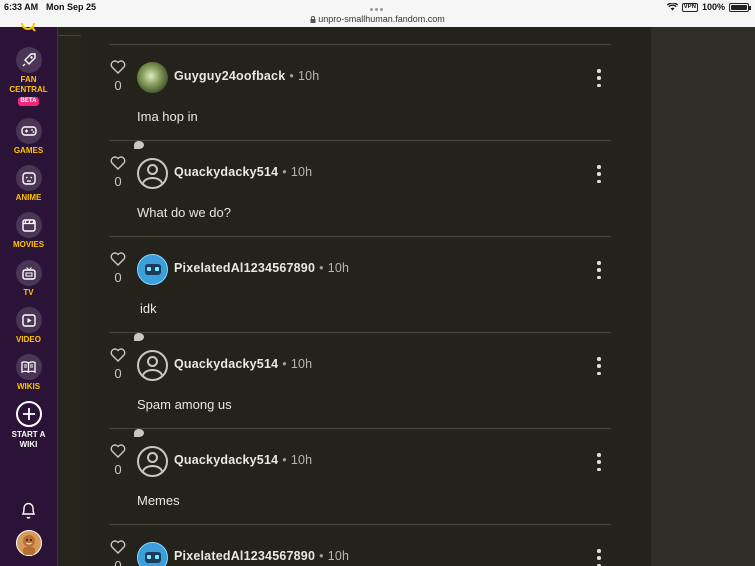  Describe the element at coordinates (360, 92) in the screenshot. I see `reply-item: 0 Guyguy24oofback • 10h Ima hop in` at that location.